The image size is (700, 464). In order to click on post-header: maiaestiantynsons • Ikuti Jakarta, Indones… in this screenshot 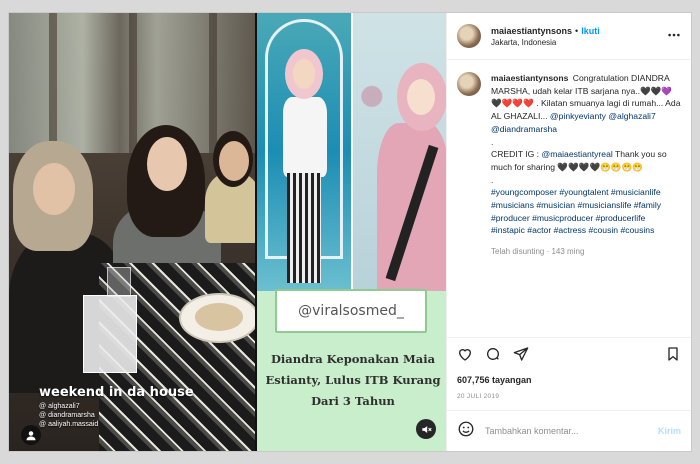, I will do `click(569, 36)`.